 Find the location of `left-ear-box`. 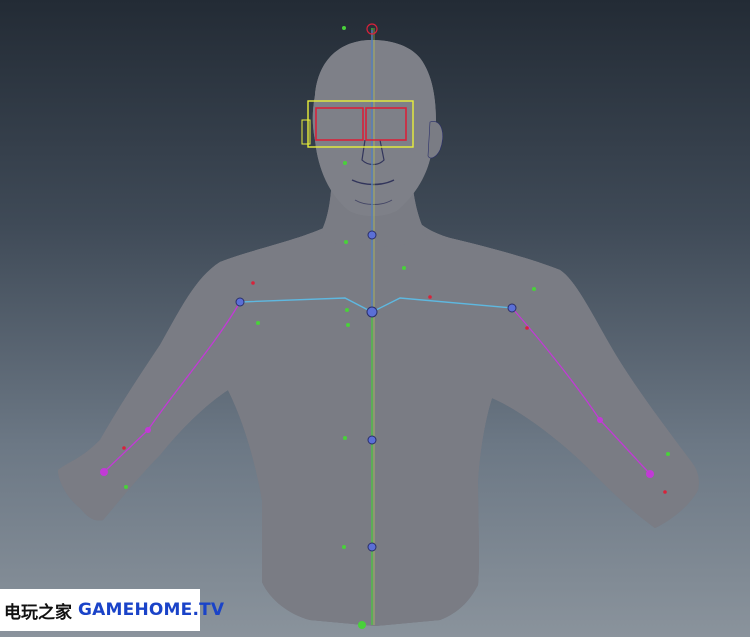

left-ear-box is located at coordinates (306, 132).